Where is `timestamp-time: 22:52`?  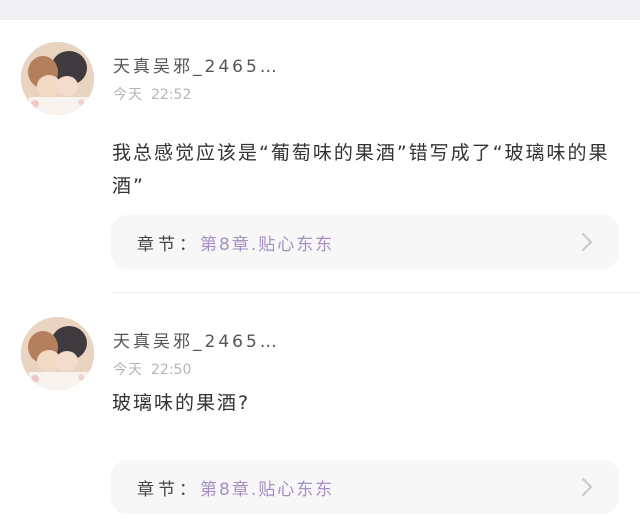 timestamp-time: 22:52 is located at coordinates (171, 95).